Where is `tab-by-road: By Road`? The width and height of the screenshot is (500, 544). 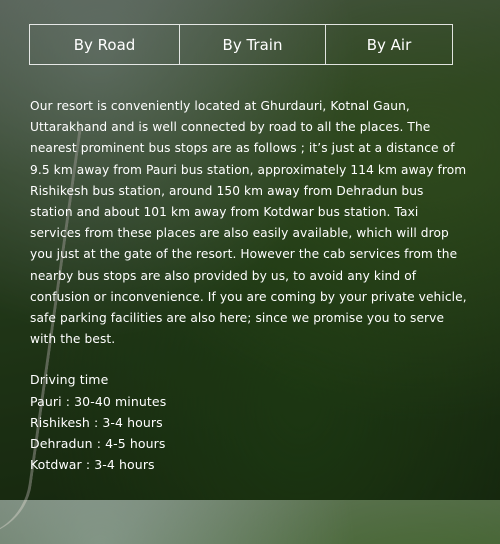
tab-by-road: By Road is located at coordinates (104, 44).